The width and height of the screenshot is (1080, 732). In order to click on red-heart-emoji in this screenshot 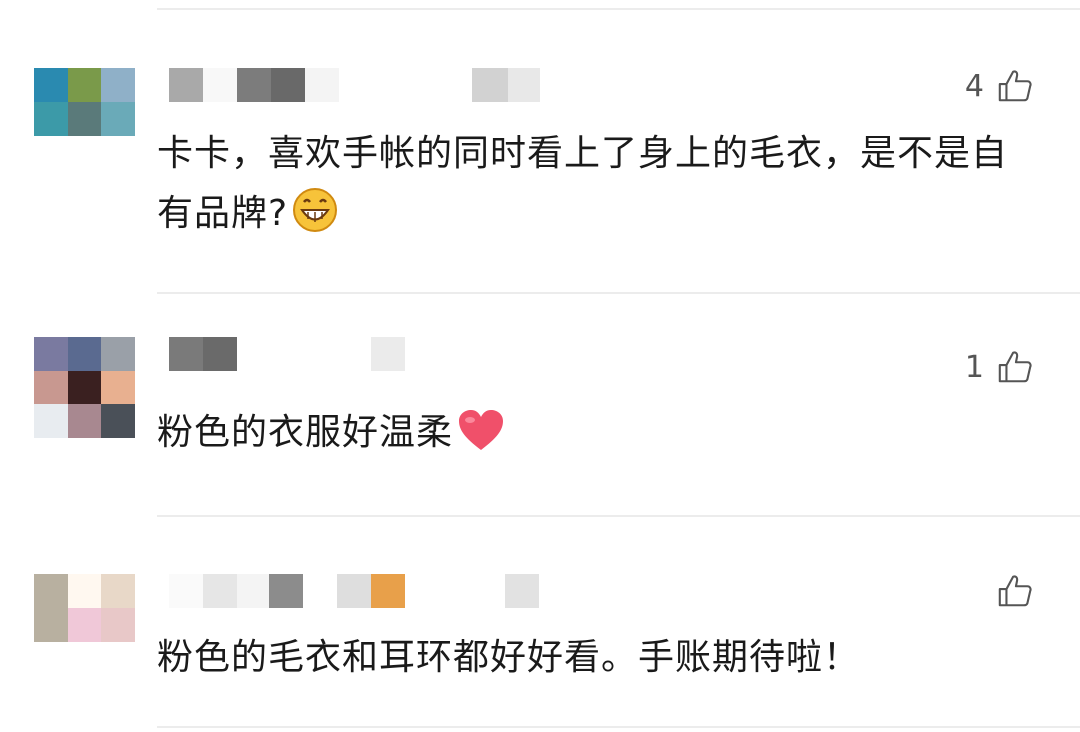, I will do `click(481, 439)`.